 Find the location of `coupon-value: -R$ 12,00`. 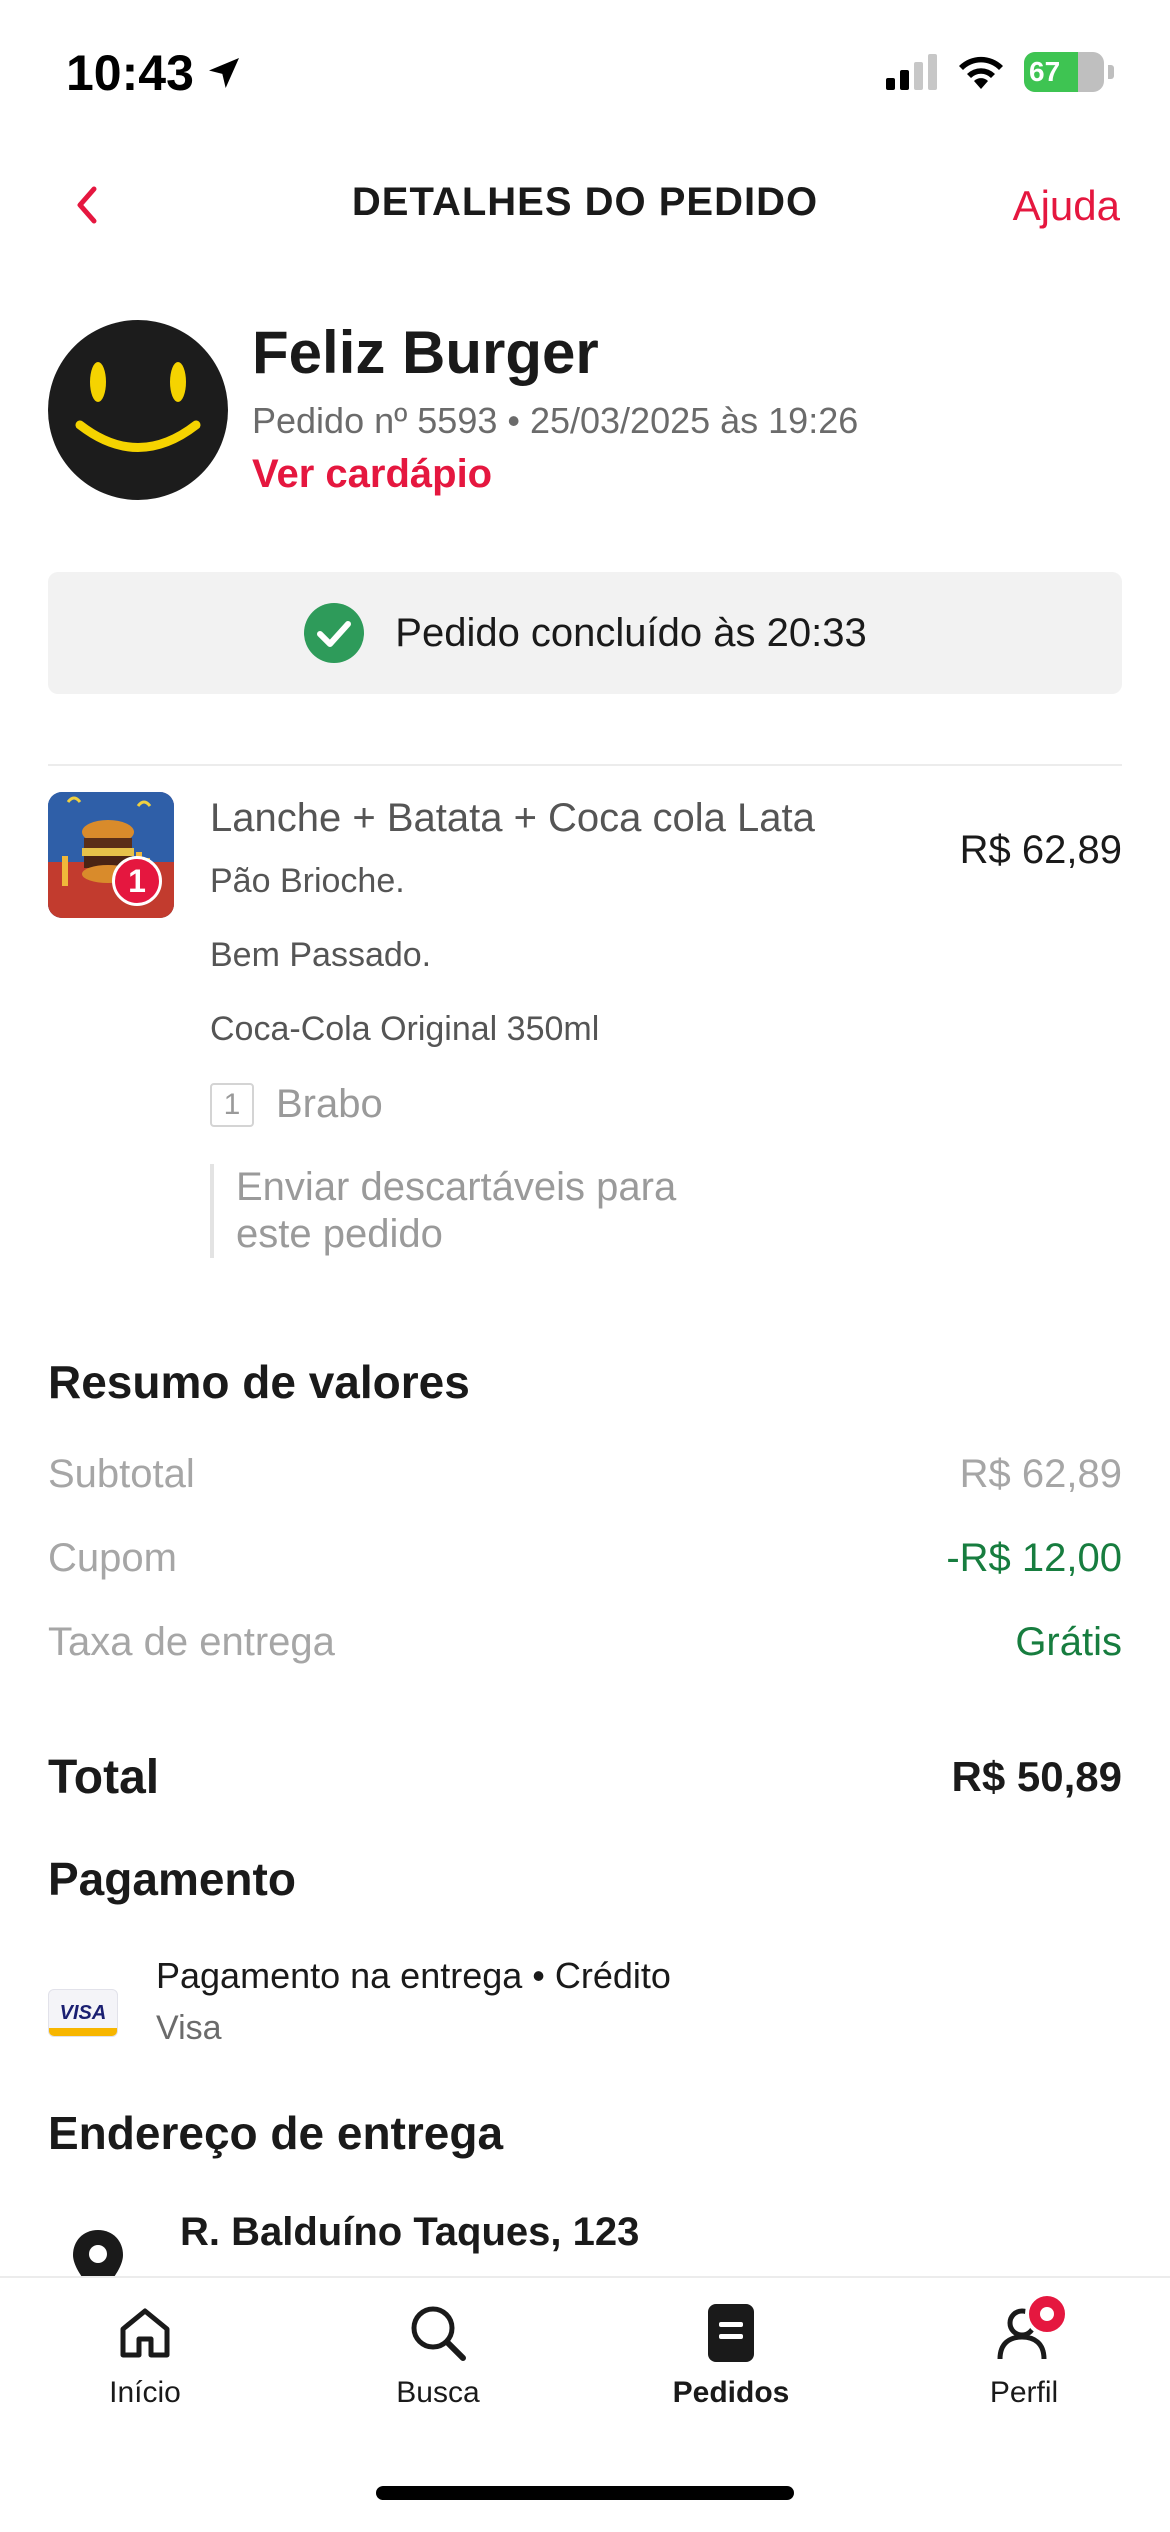

coupon-value: -R$ 12,00 is located at coordinates (1034, 1557).